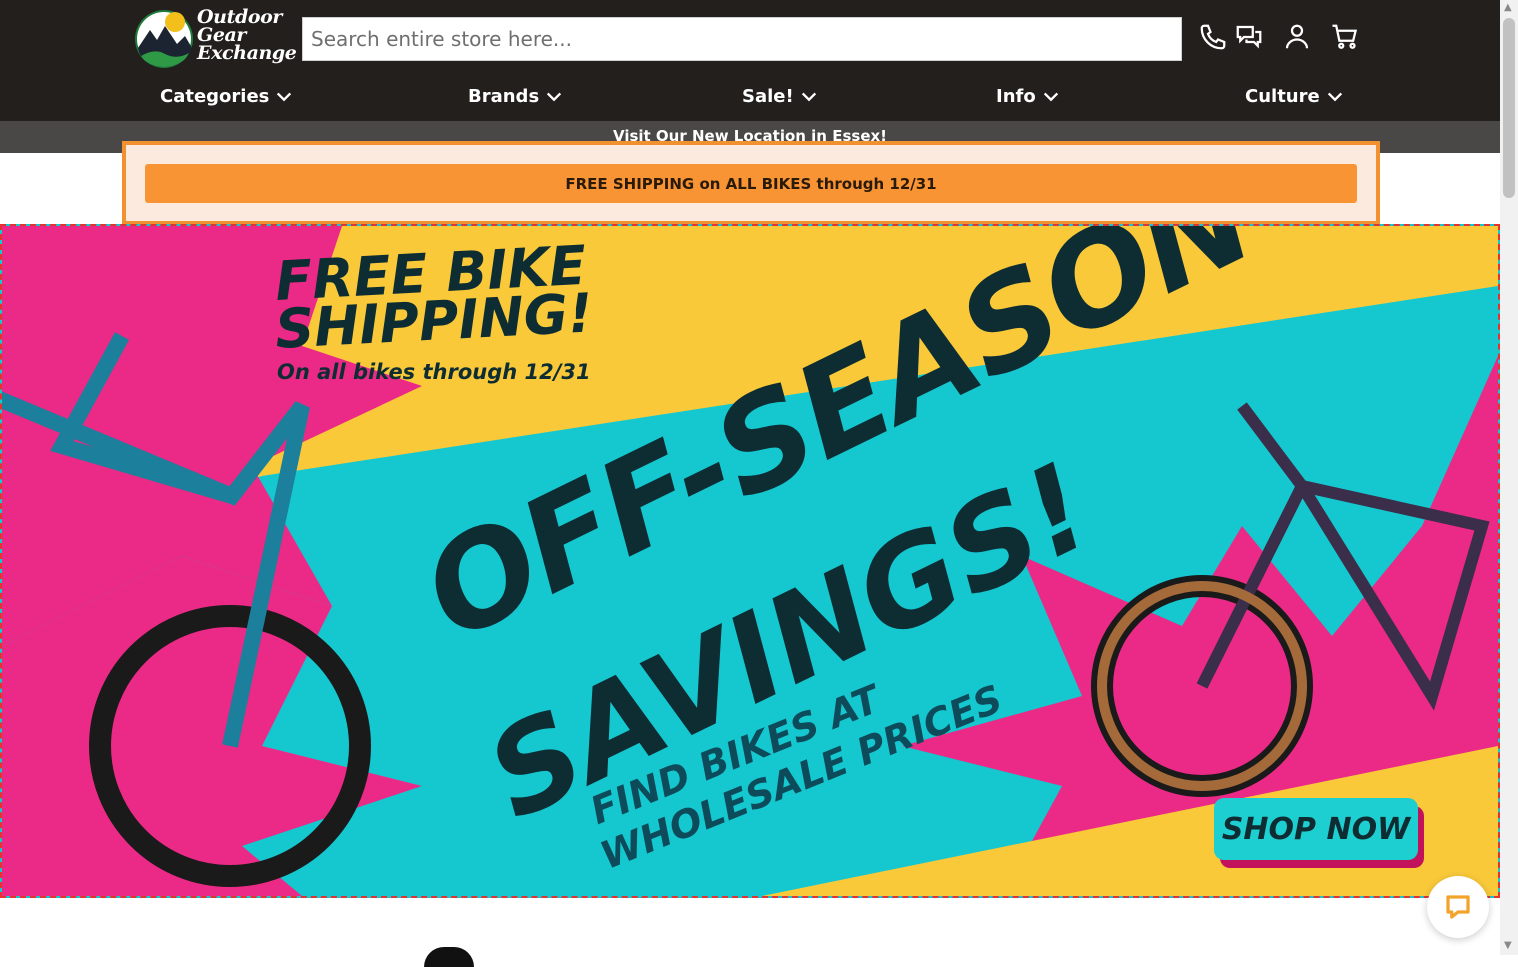 This screenshot has width=1518, height=967. Describe the element at coordinates (215, 96) in the screenshot. I see `nav-label: Categories` at that location.